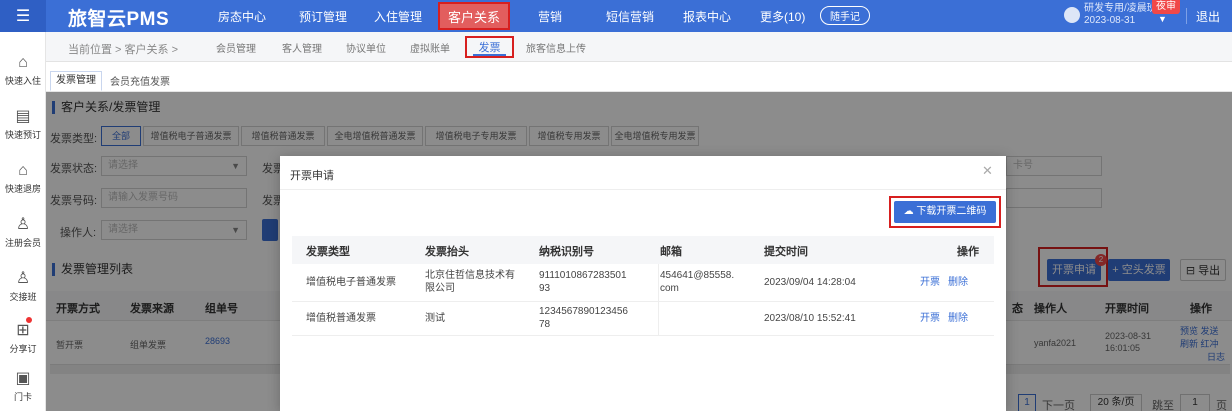  Describe the element at coordinates (845, 15) in the screenshot. I see `memo-button: 随手记` at that location.